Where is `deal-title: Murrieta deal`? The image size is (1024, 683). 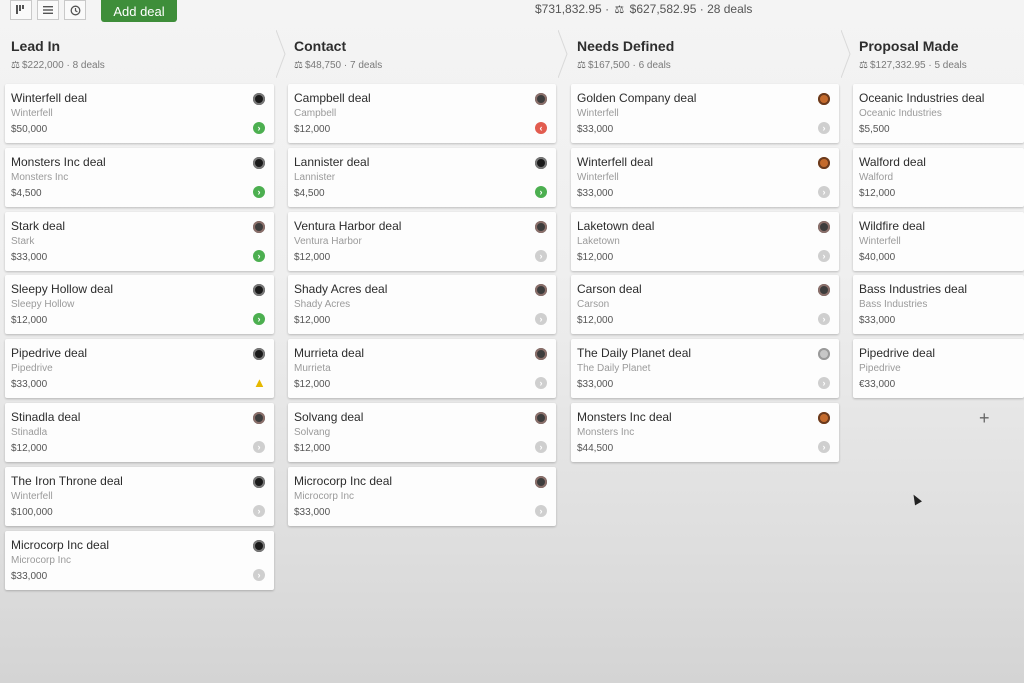
deal-title: Murrieta deal is located at coordinates (329, 353).